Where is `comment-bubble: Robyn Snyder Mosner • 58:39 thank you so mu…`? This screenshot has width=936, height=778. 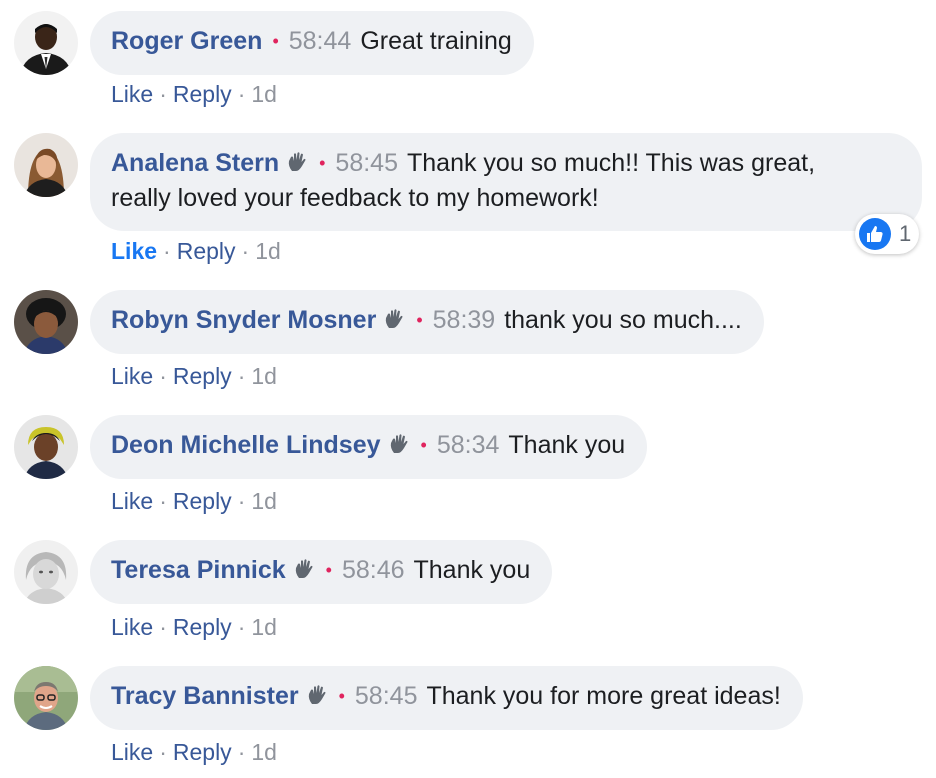 comment-bubble: Robyn Snyder Mosner • 58:39 thank you so mu… is located at coordinates (427, 322).